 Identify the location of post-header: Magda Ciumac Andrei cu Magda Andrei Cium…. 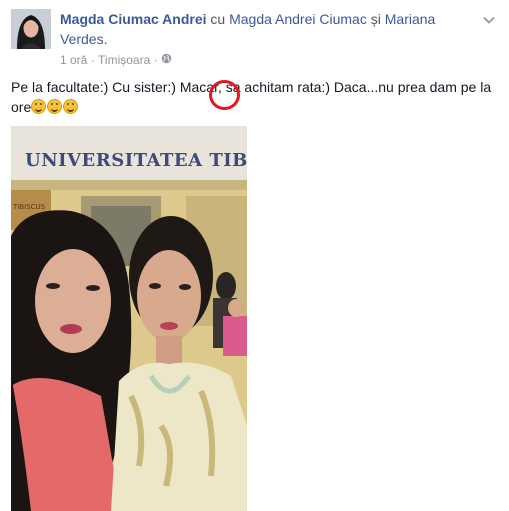
(265, 29).